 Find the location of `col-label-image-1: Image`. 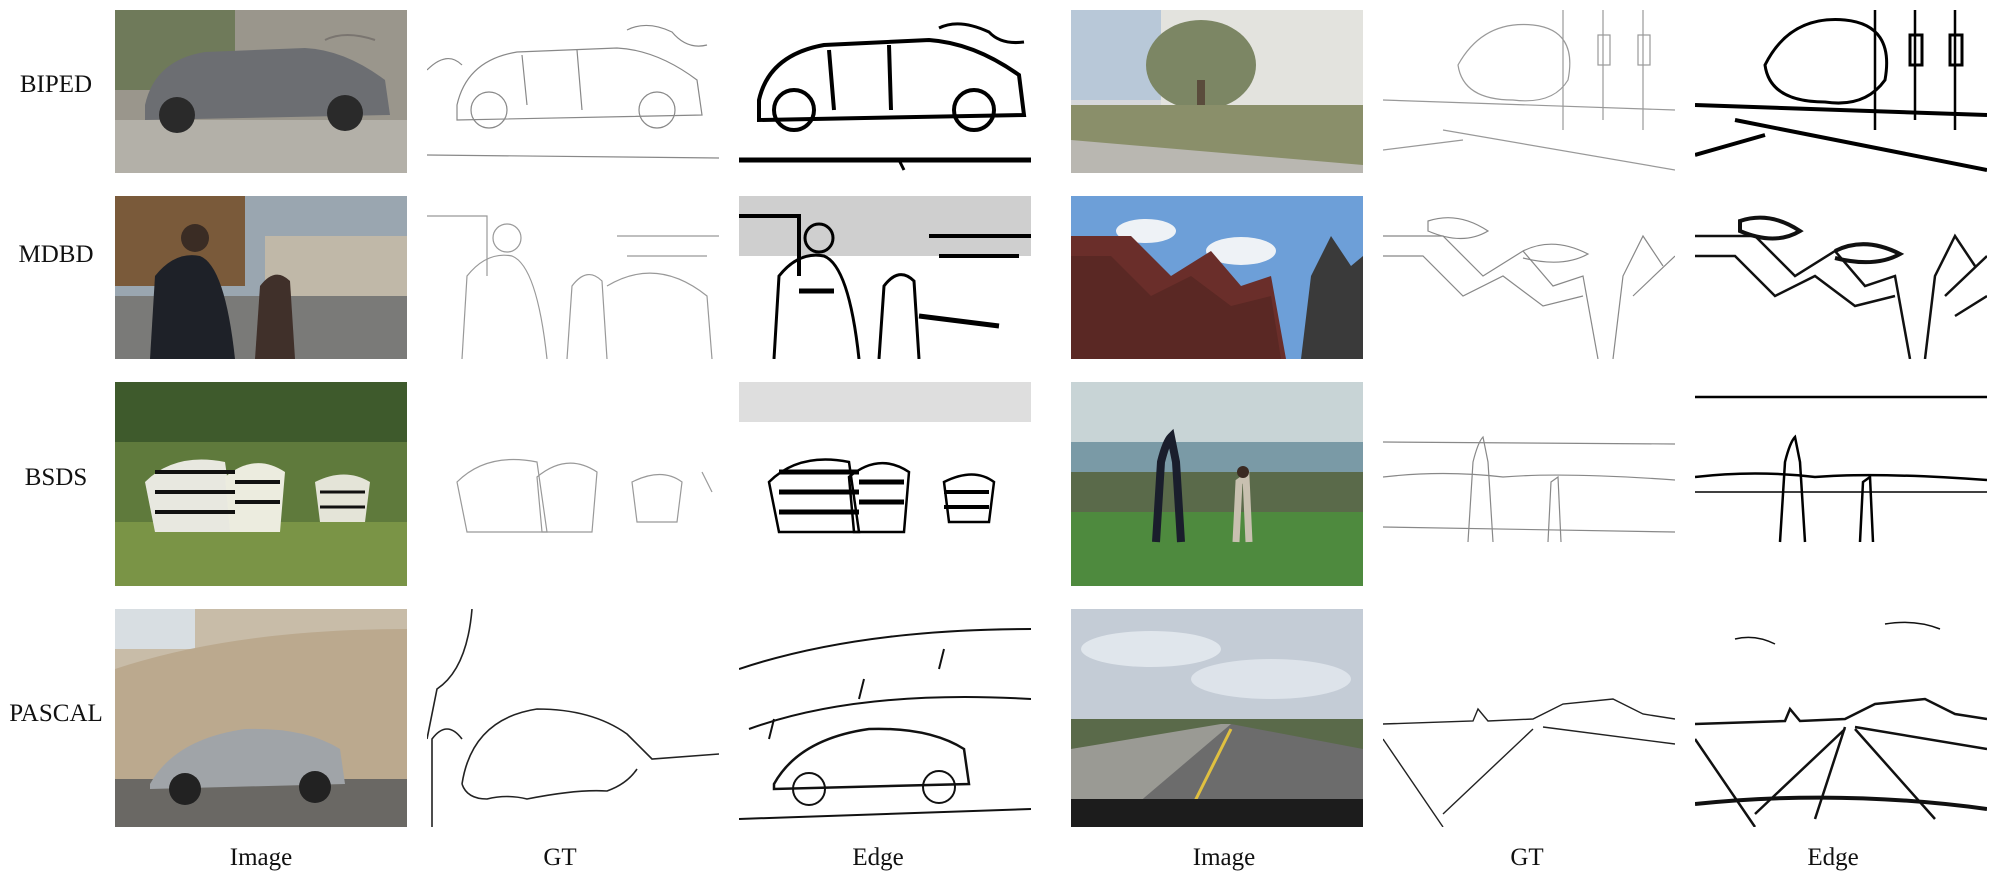

col-label-image-1: Image is located at coordinates (261, 857).